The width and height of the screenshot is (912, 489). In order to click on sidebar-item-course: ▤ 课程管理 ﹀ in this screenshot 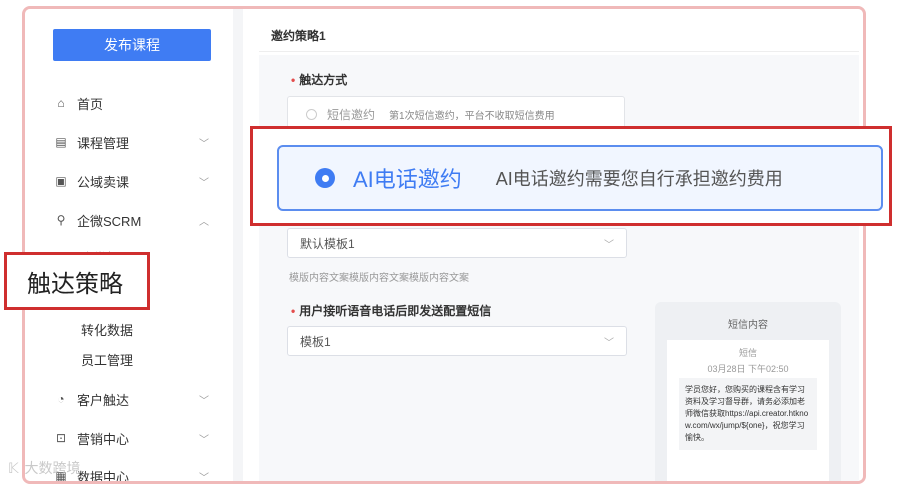, I will do `click(138, 142)`.